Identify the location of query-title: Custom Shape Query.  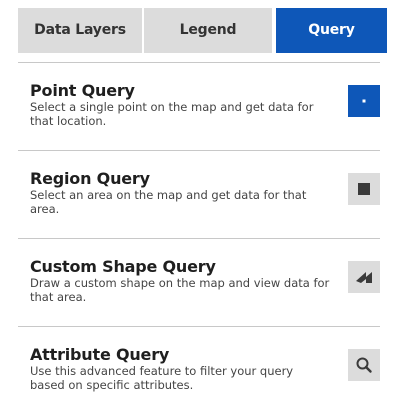
(123, 266).